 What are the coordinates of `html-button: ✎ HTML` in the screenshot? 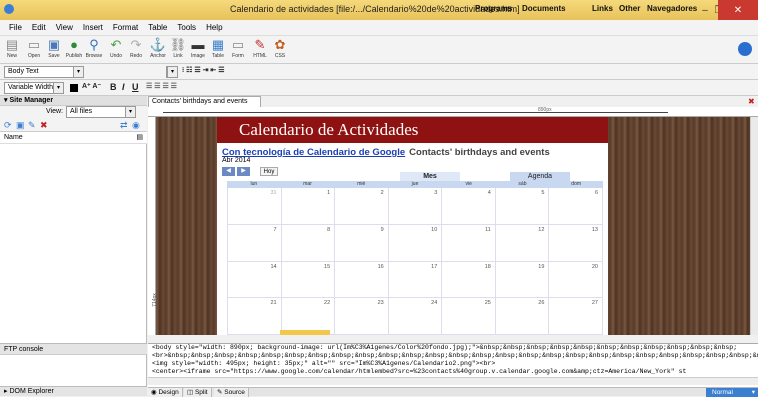 It's located at (260, 48).